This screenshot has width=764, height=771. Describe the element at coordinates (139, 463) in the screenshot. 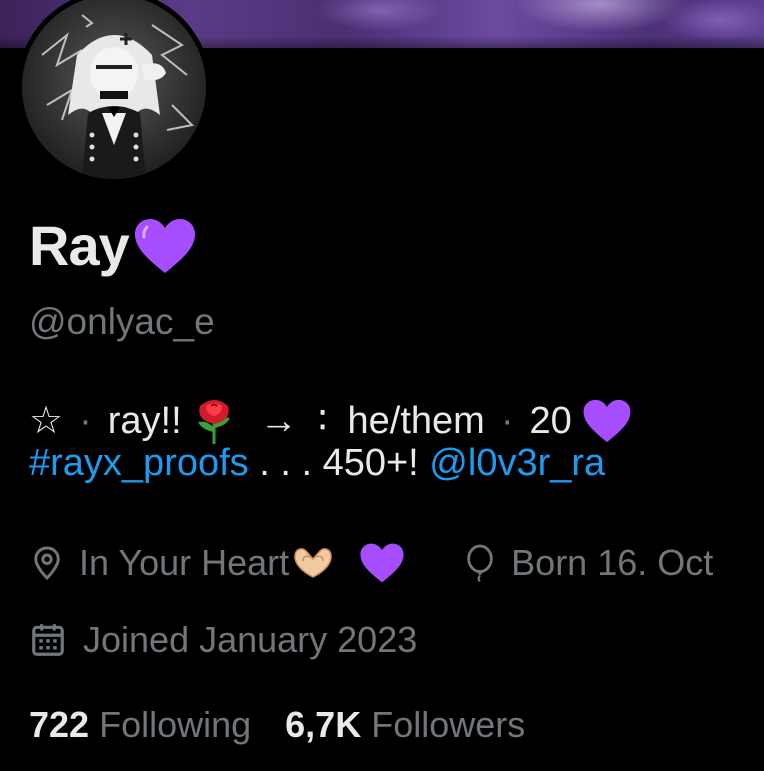

I see `hashtag-link: #rayx_proofs` at that location.